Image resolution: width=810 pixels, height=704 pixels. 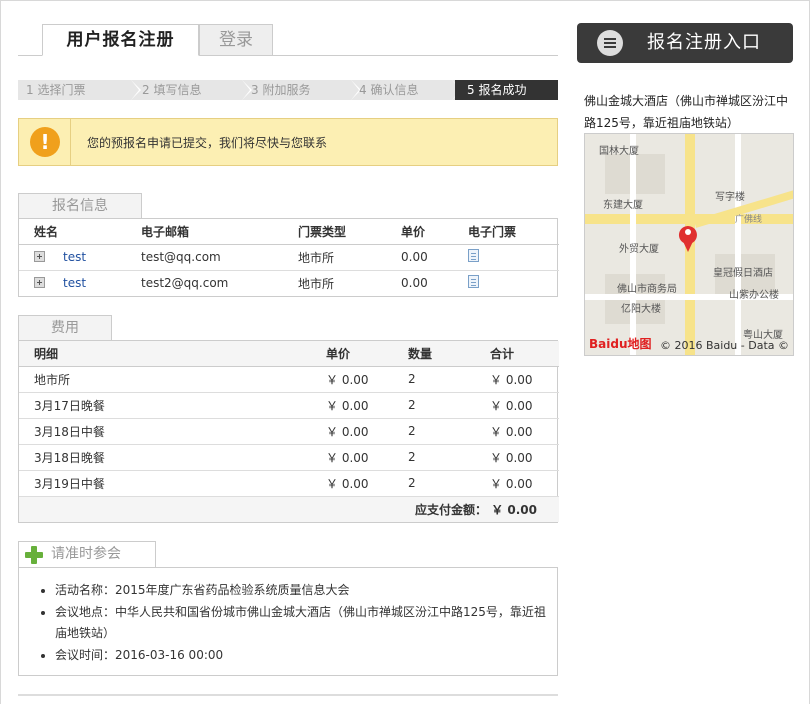 I want to click on hotel-address: 佛山金城大酒店（佛山市禅城区汾江中路125号，靠近祖庙地铁站）, so click(x=686, y=112).